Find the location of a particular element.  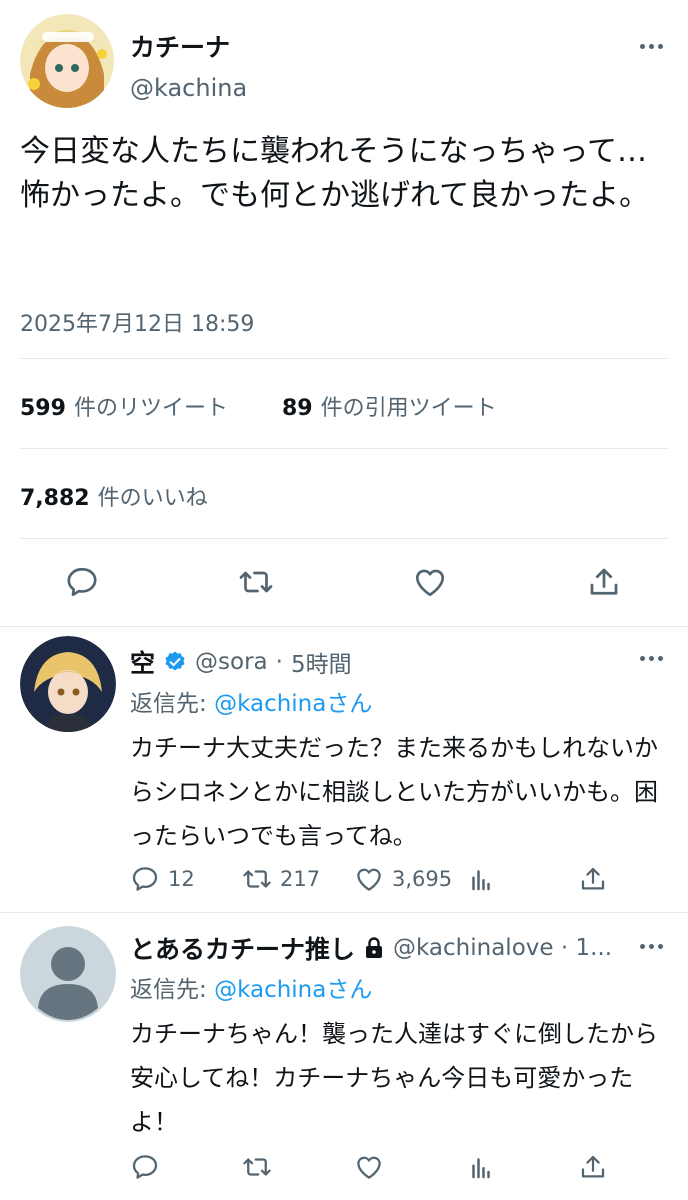

reply-time: 5時間 is located at coordinates (321, 662).